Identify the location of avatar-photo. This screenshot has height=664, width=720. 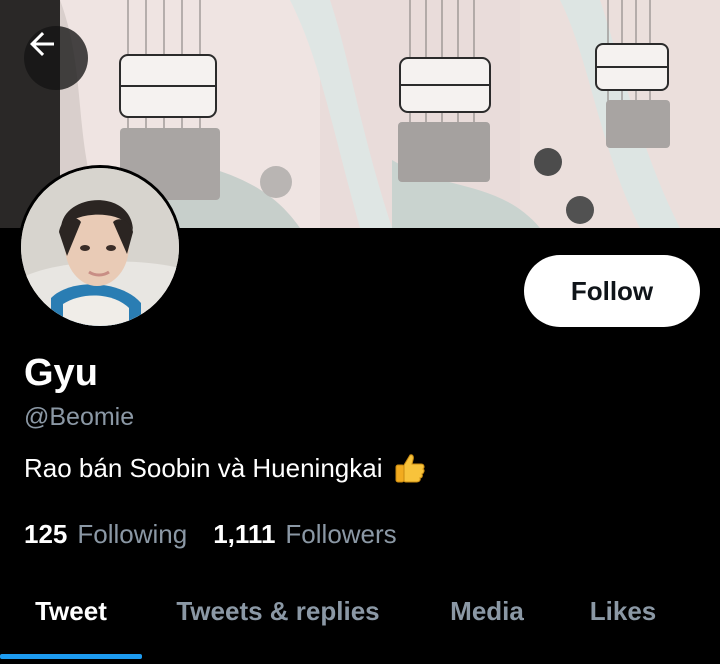
(100, 247).